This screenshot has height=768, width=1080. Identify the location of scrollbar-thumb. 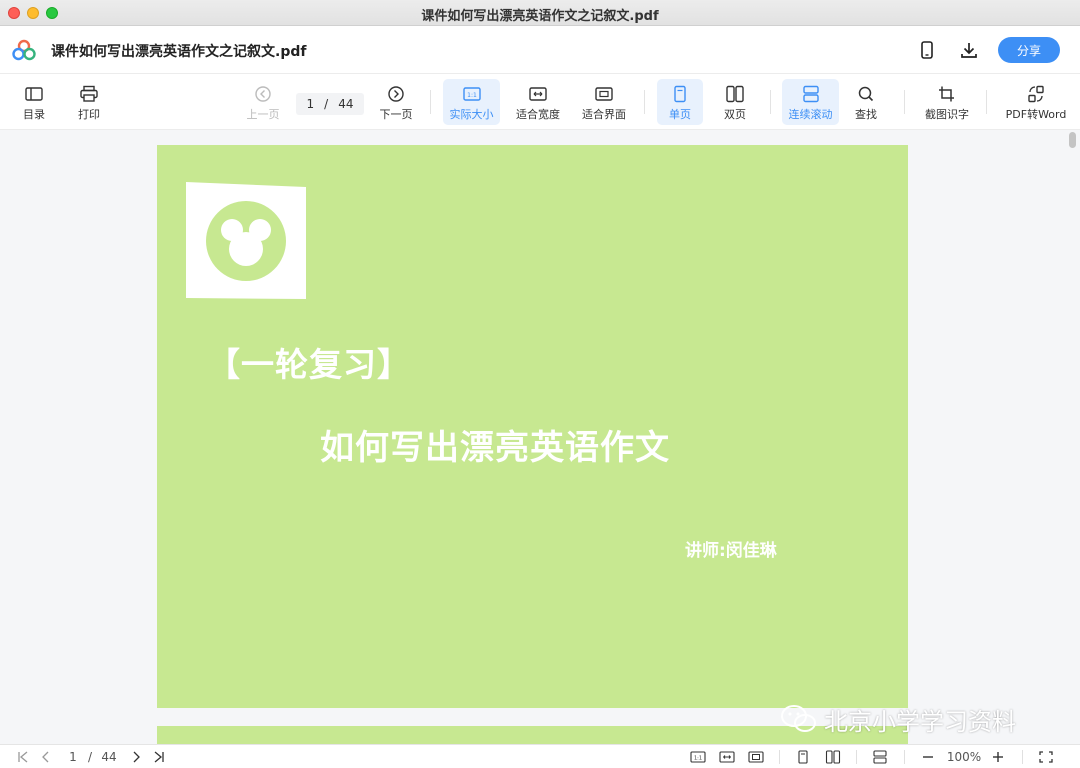
(1072, 140).